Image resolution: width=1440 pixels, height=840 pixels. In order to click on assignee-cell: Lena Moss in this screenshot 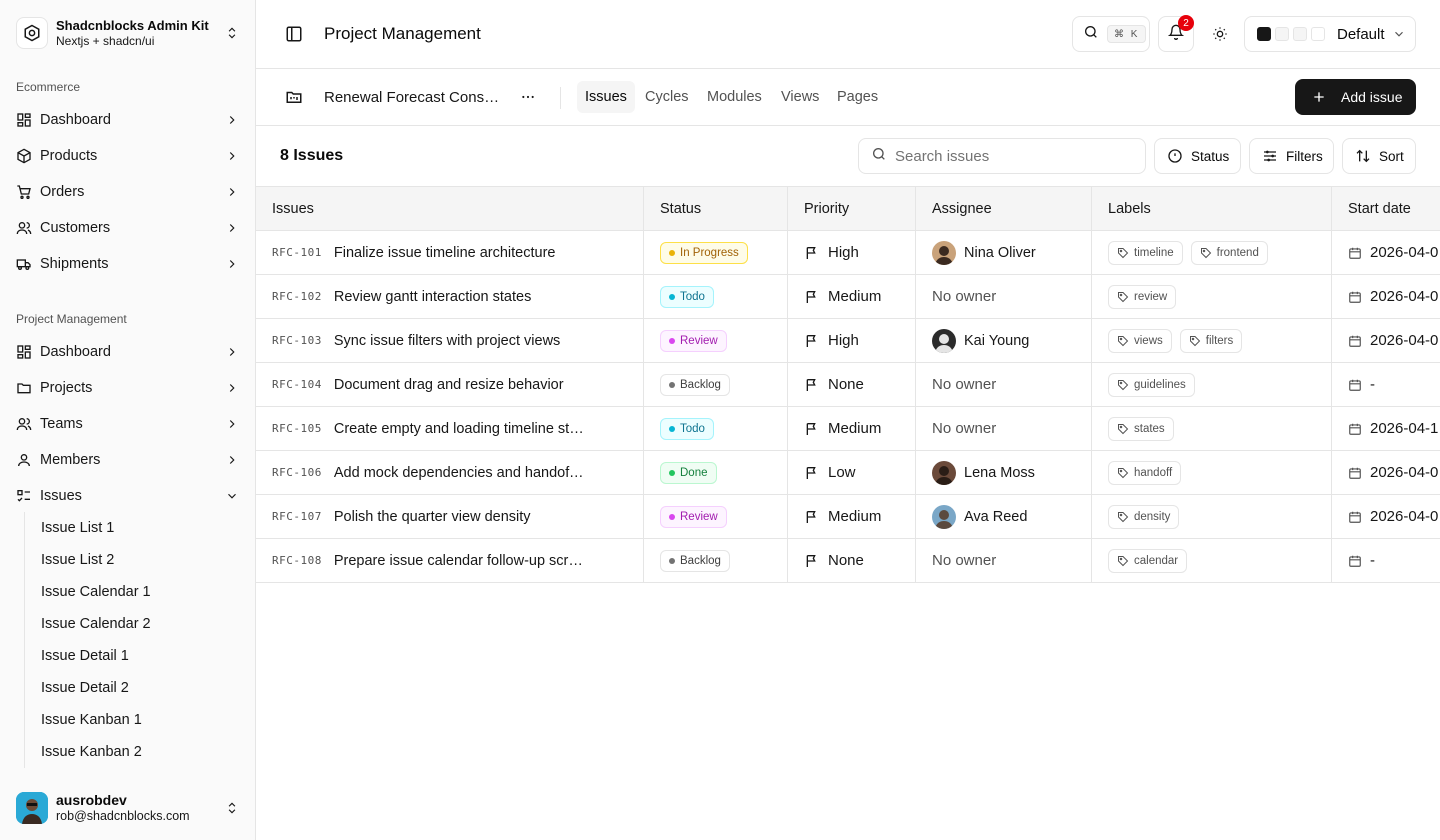, I will do `click(1004, 472)`.